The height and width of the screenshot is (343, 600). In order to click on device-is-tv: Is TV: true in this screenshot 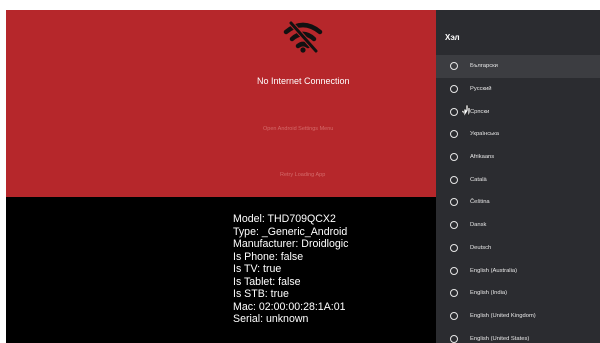, I will do `click(257, 269)`.